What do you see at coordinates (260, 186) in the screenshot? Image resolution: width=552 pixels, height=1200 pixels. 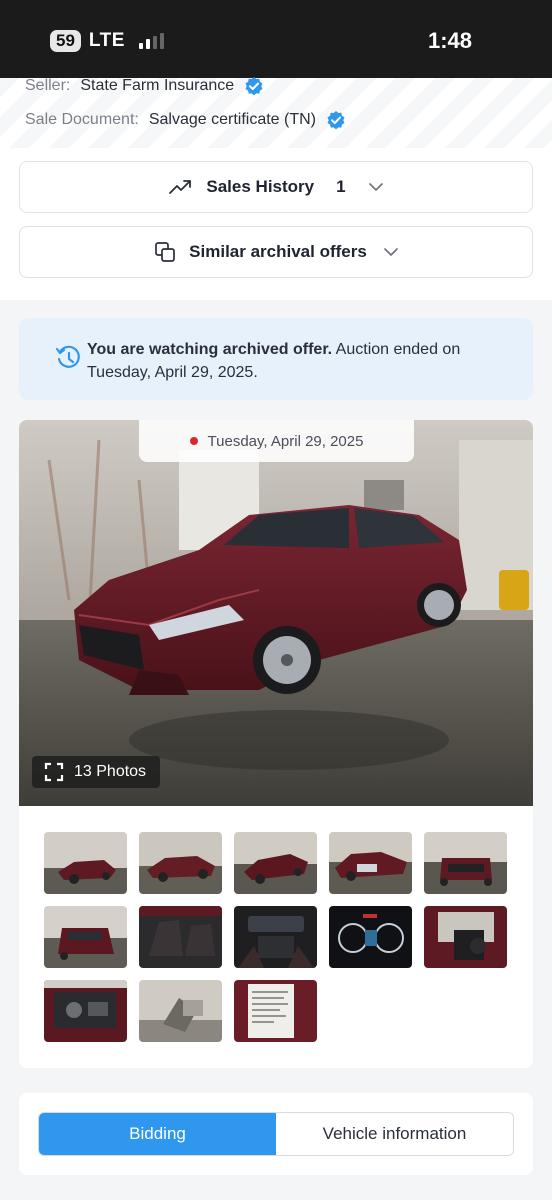 I see `sales-history-label: Sales History` at bounding box center [260, 186].